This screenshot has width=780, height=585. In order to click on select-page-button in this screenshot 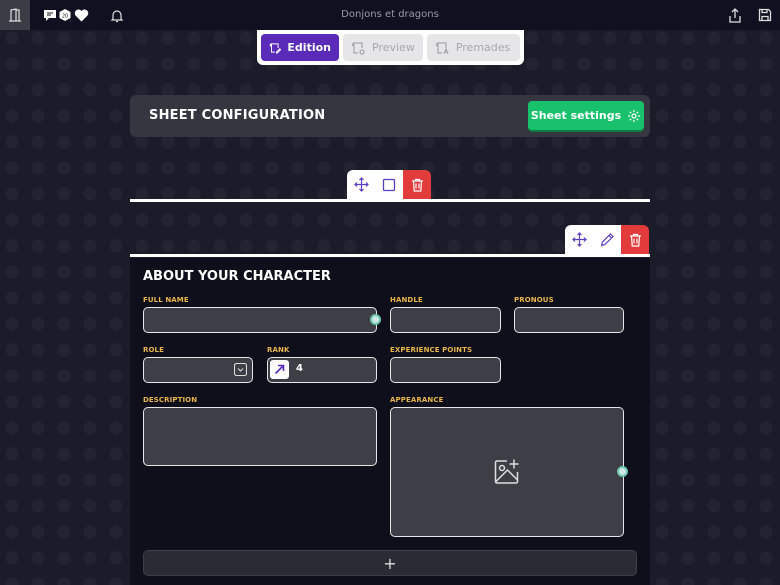, I will do `click(389, 184)`.